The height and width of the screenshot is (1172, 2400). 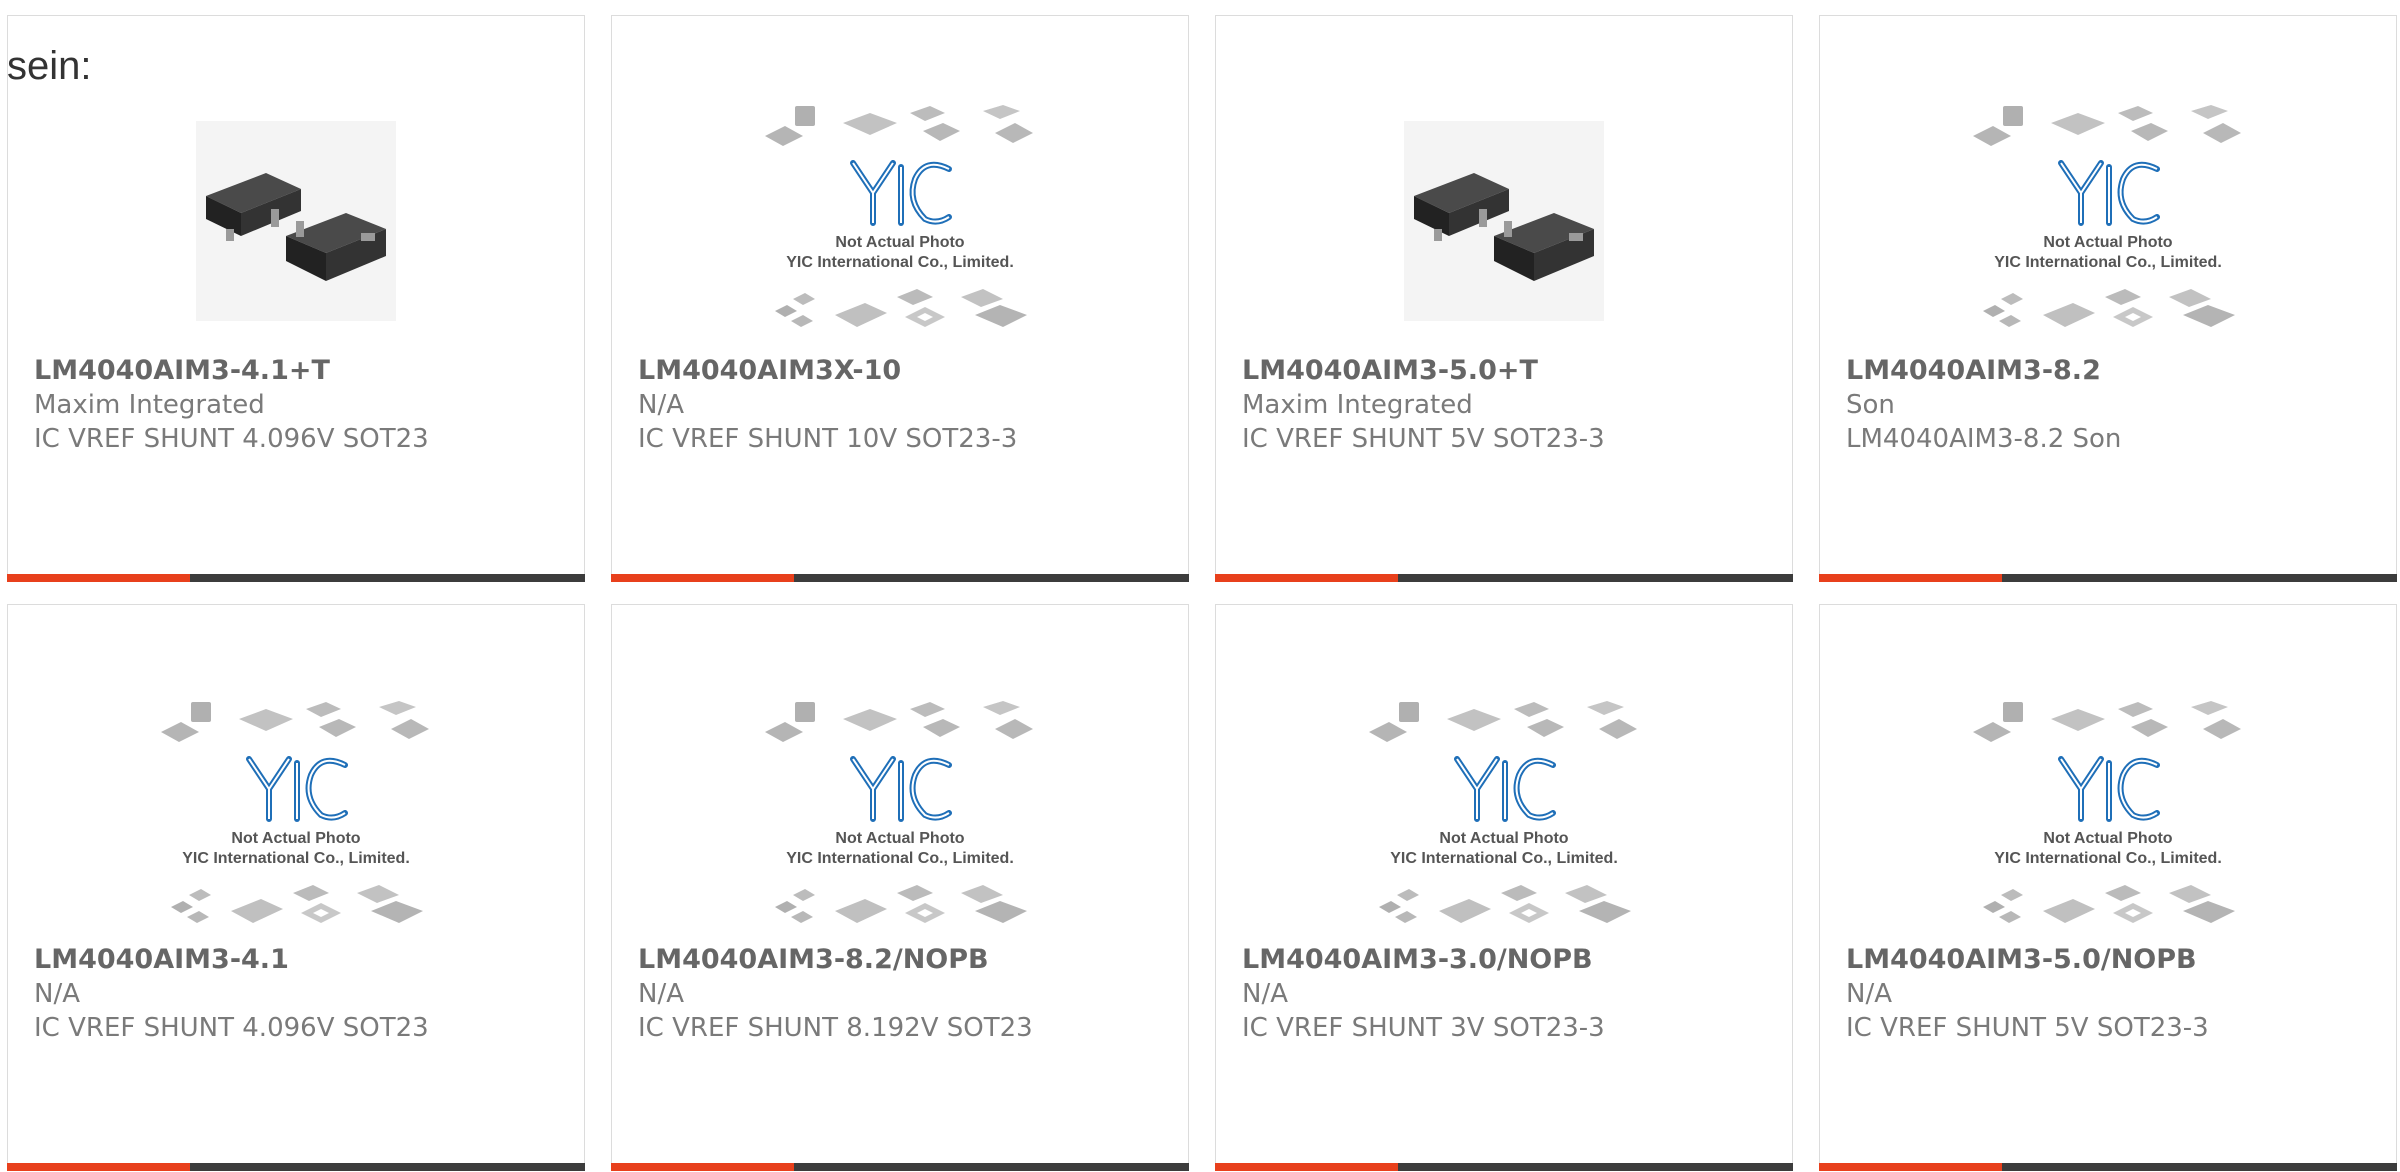 What do you see at coordinates (2111, 405) in the screenshot?
I see `product-info: LM4040AIM3-8.2 Son LM4040AIM3-8.2 Son` at bounding box center [2111, 405].